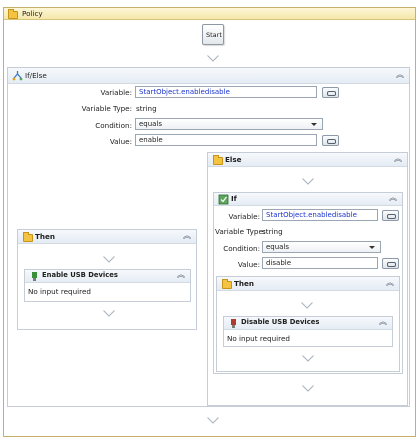 The width and height of the screenshot is (418, 439). What do you see at coordinates (223, 199) in the screenshot?
I see `condition-icon` at bounding box center [223, 199].